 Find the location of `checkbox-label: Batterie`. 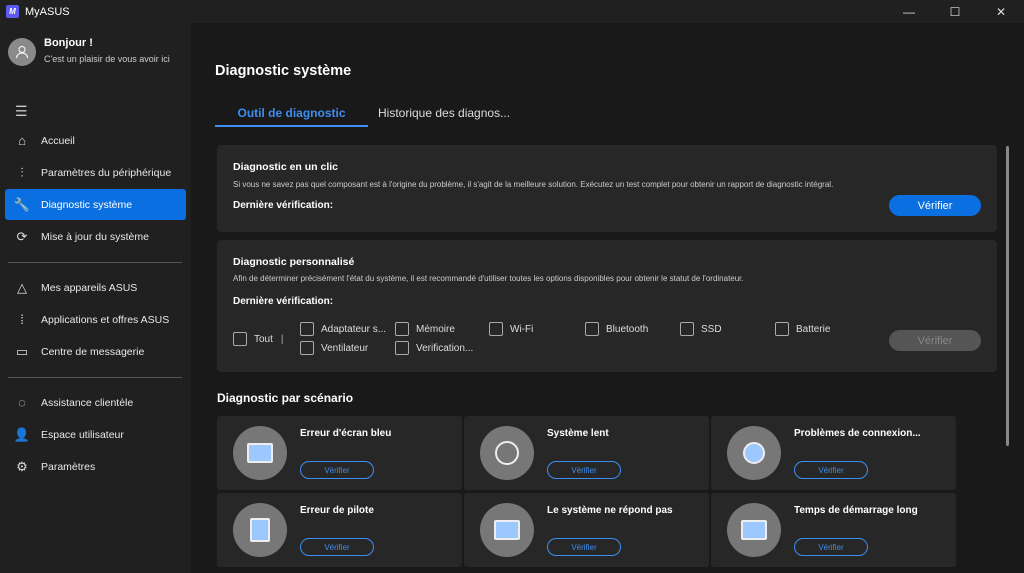

checkbox-label: Batterie is located at coordinates (813, 329).